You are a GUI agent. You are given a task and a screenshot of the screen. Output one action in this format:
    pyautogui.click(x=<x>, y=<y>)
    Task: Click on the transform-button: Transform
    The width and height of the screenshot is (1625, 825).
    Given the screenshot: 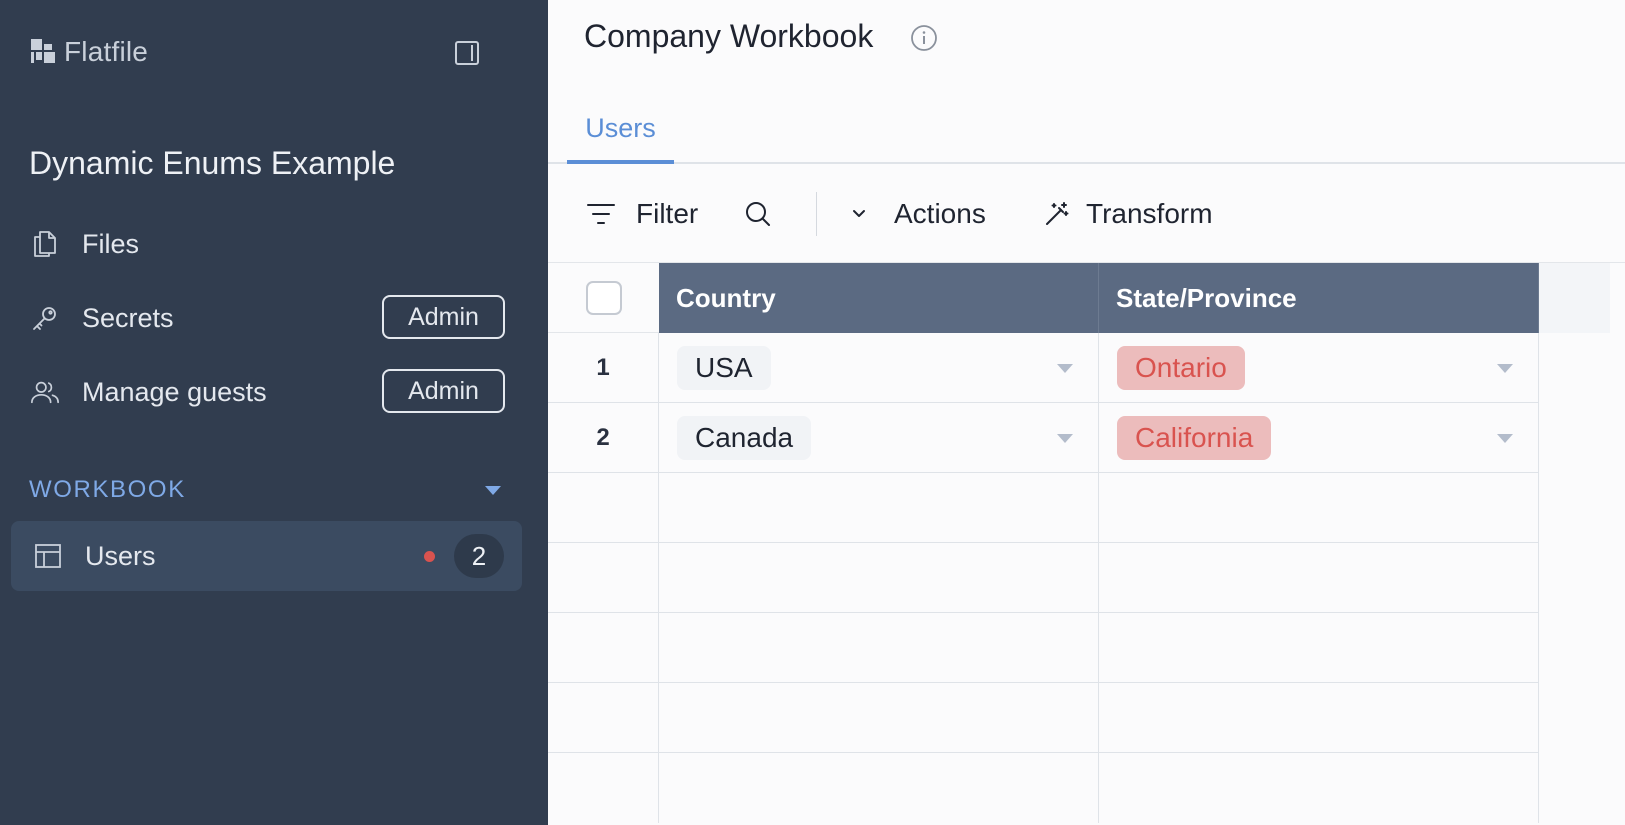 What is the action you would take?
    pyautogui.click(x=1128, y=214)
    